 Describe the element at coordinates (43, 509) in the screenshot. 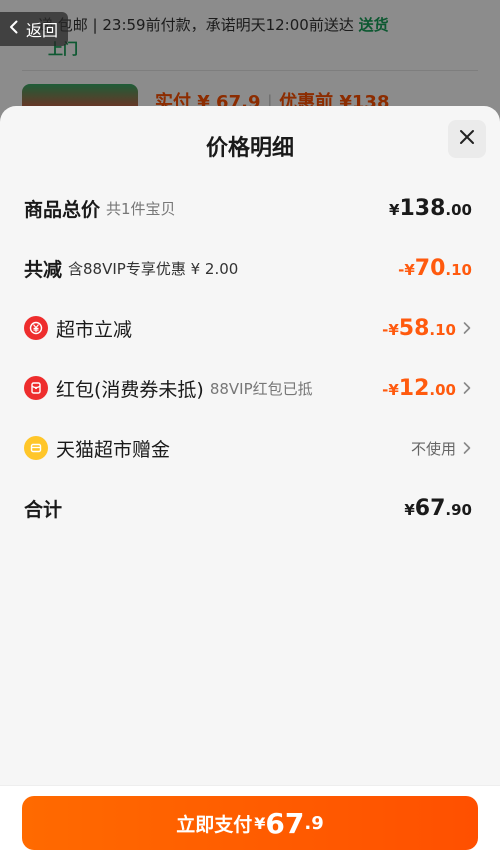

I see `row-label: 合计` at that location.